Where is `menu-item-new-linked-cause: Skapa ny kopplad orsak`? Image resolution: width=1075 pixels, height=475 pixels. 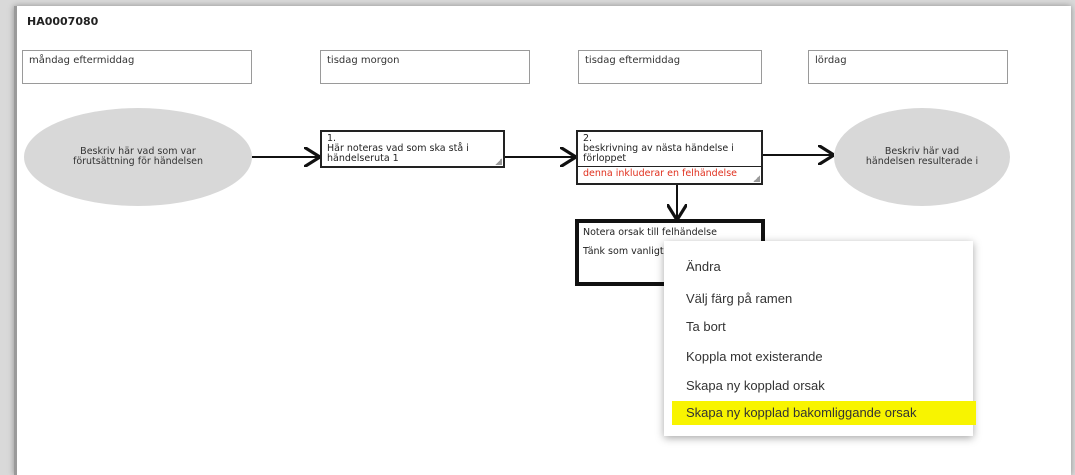
menu-item-new-linked-cause: Skapa ny kopplad orsak is located at coordinates (755, 386).